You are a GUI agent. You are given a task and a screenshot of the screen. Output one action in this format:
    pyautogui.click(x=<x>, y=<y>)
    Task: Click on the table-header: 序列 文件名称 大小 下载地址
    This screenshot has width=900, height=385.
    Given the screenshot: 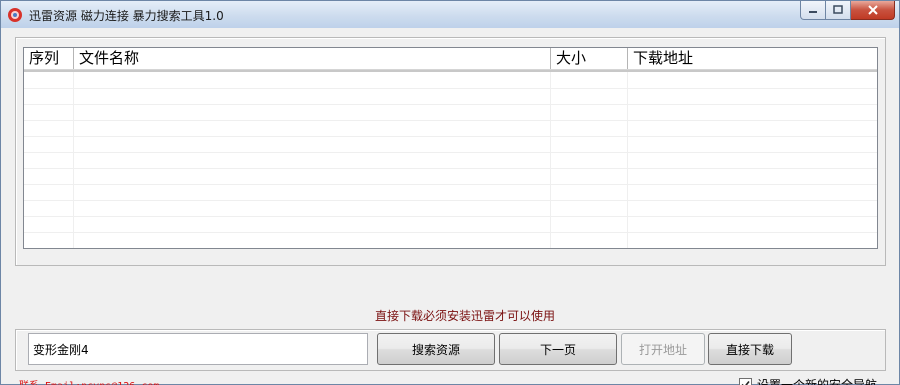 What is the action you would take?
    pyautogui.click(x=450, y=59)
    